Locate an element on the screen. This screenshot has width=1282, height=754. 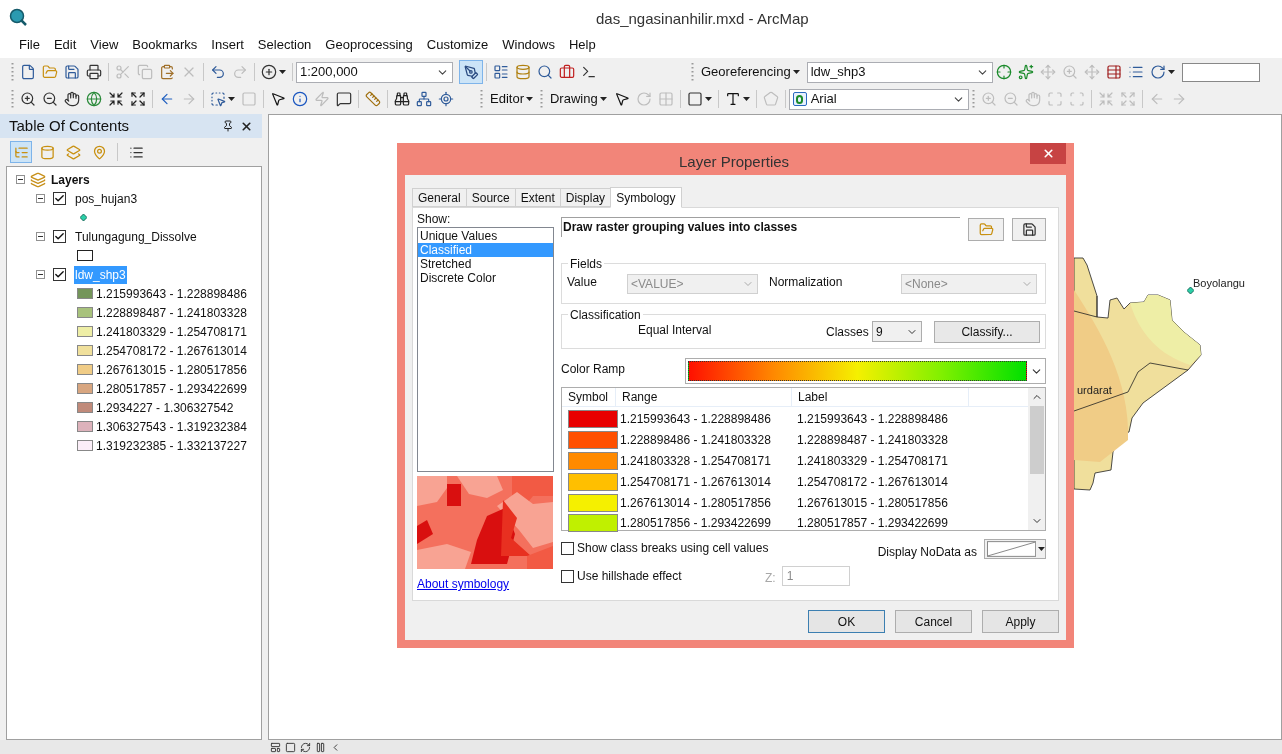
undo-icon is located at coordinates (218, 72).